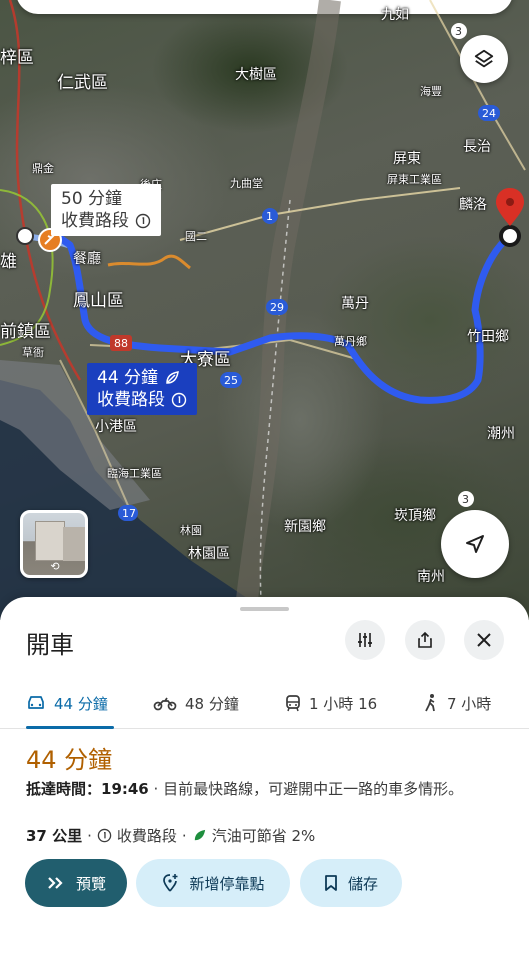  I want to click on active-tab-indicator, so click(70, 727).